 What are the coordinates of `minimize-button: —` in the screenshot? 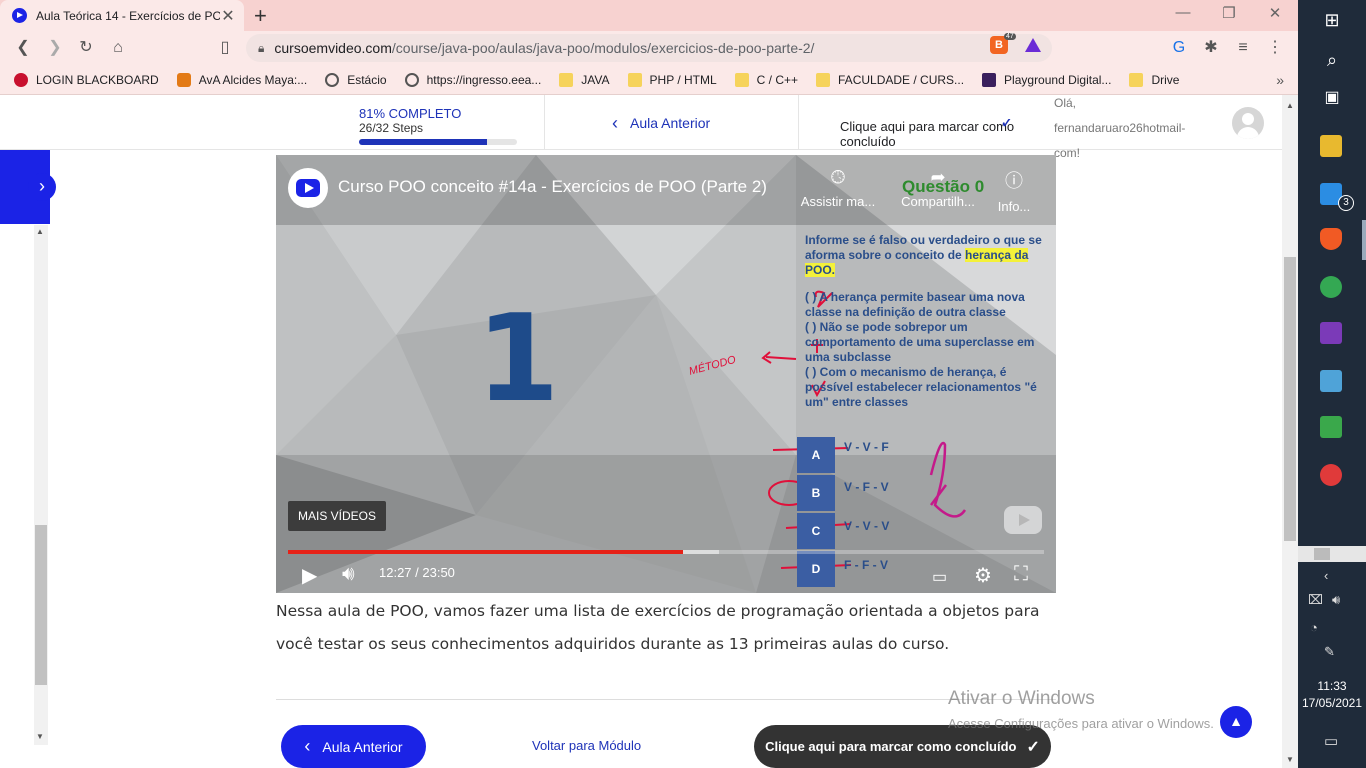 It's located at (1183, 12).